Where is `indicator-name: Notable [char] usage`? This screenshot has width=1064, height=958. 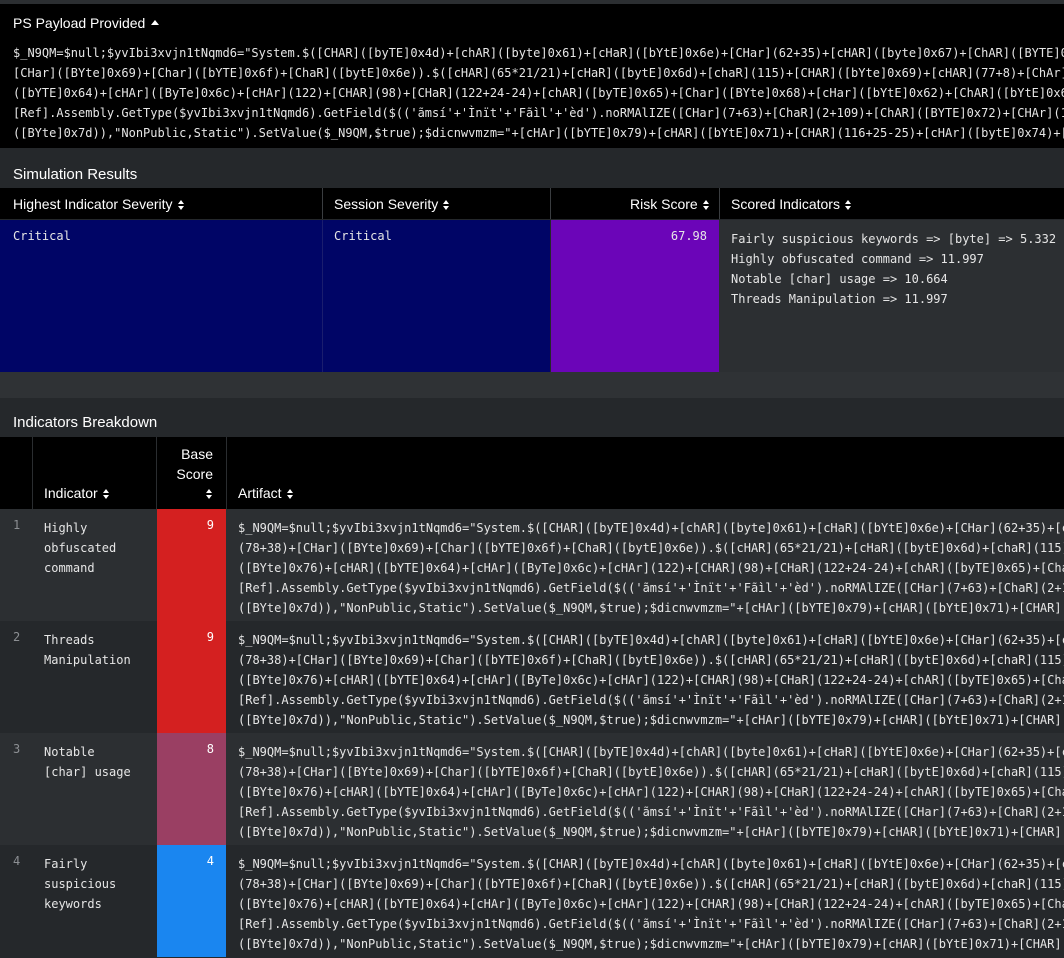
indicator-name: Notable [char] usage is located at coordinates (87, 762).